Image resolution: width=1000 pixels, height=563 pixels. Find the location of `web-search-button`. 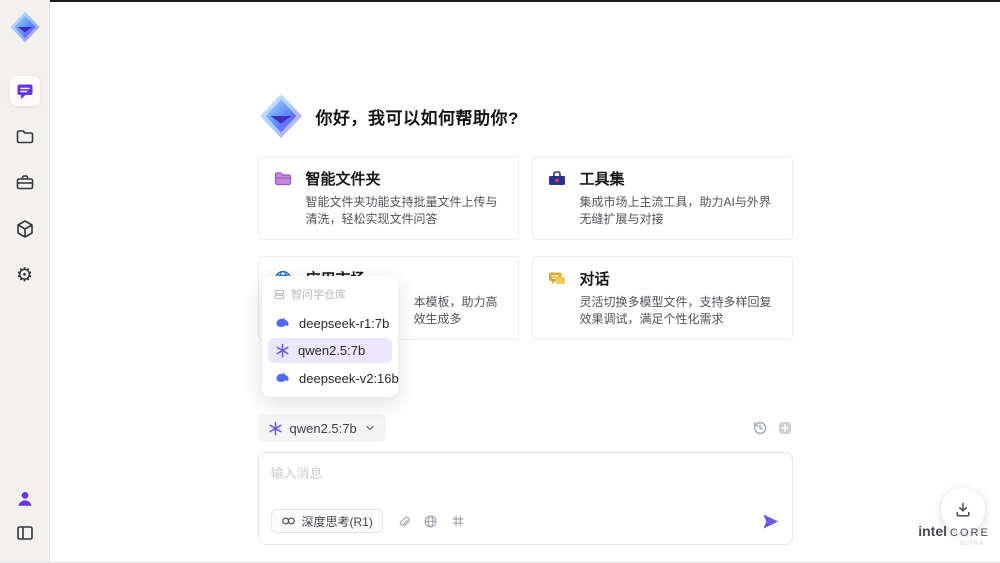

web-search-button is located at coordinates (430, 521).